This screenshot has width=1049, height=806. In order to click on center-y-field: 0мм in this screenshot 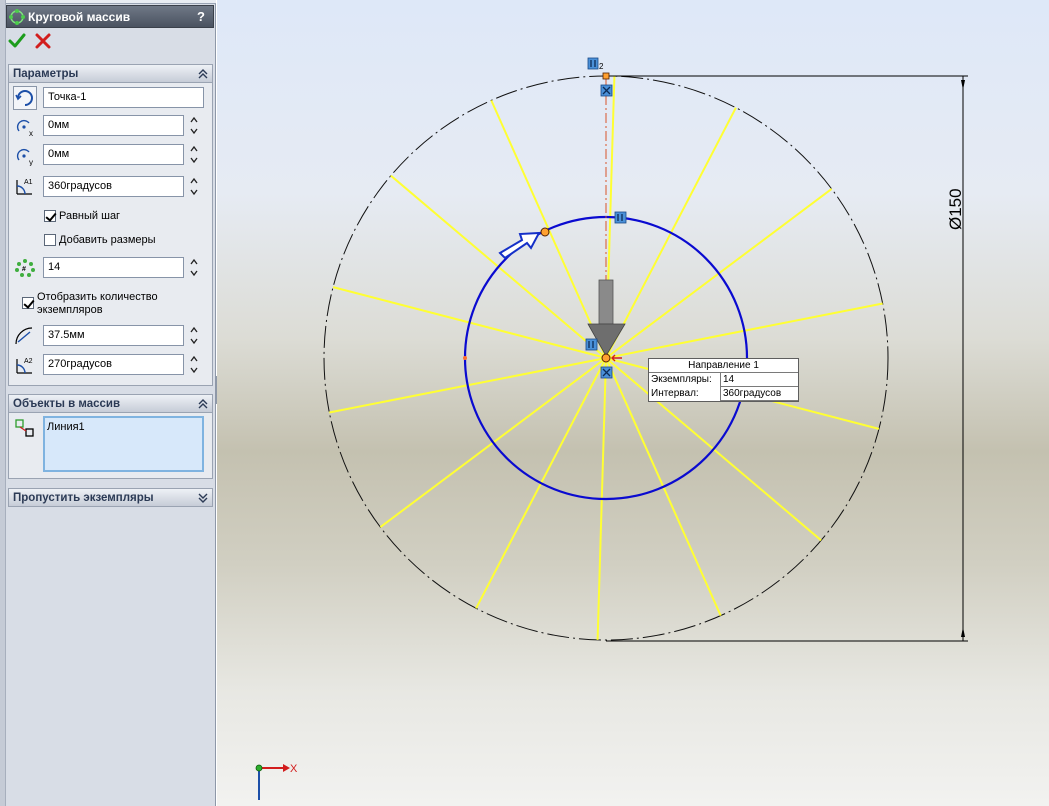, I will do `click(113, 154)`.